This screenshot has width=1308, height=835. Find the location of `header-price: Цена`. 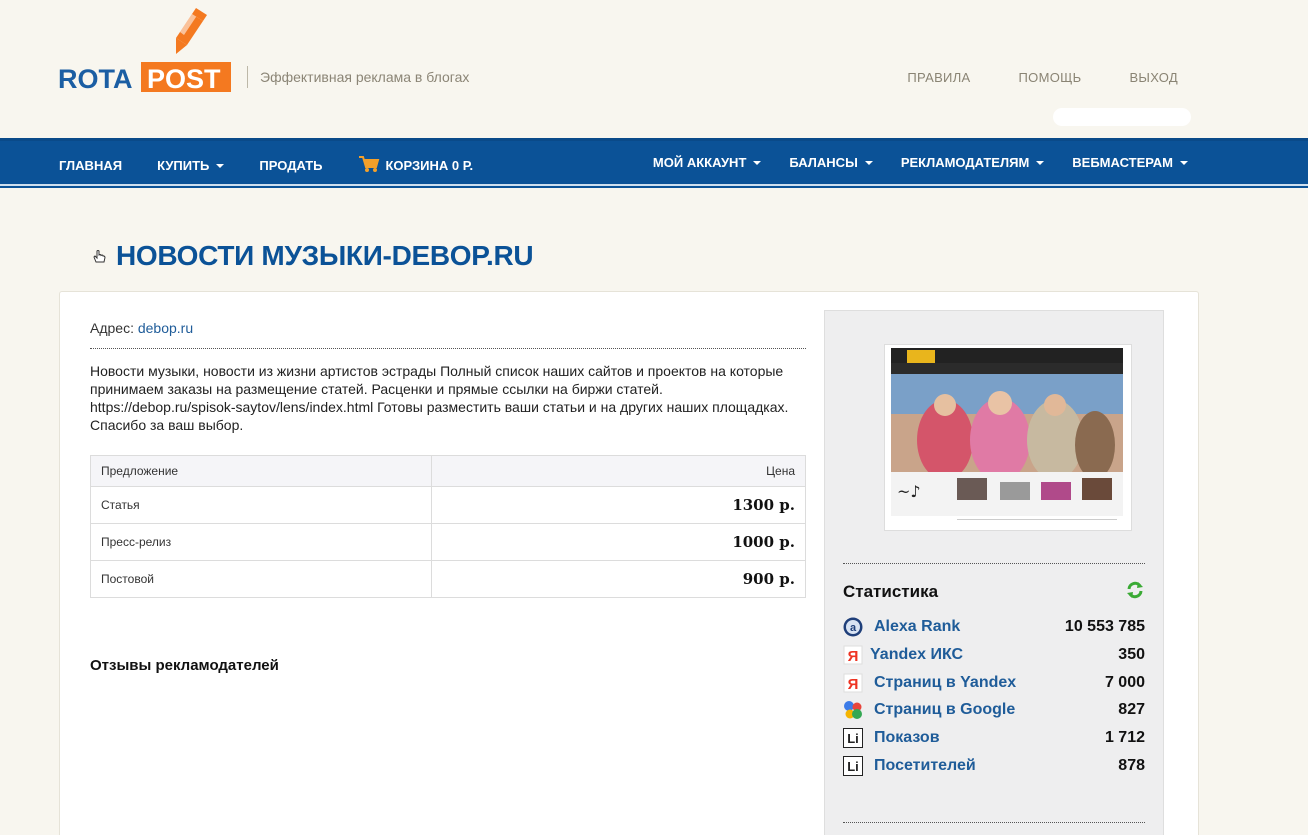

header-price: Цена is located at coordinates (618, 471).